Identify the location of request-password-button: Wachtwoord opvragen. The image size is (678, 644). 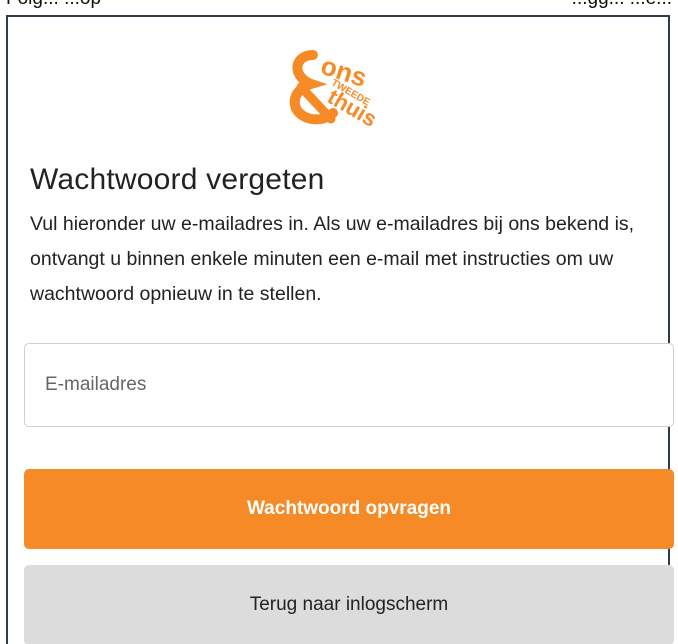
(349, 509).